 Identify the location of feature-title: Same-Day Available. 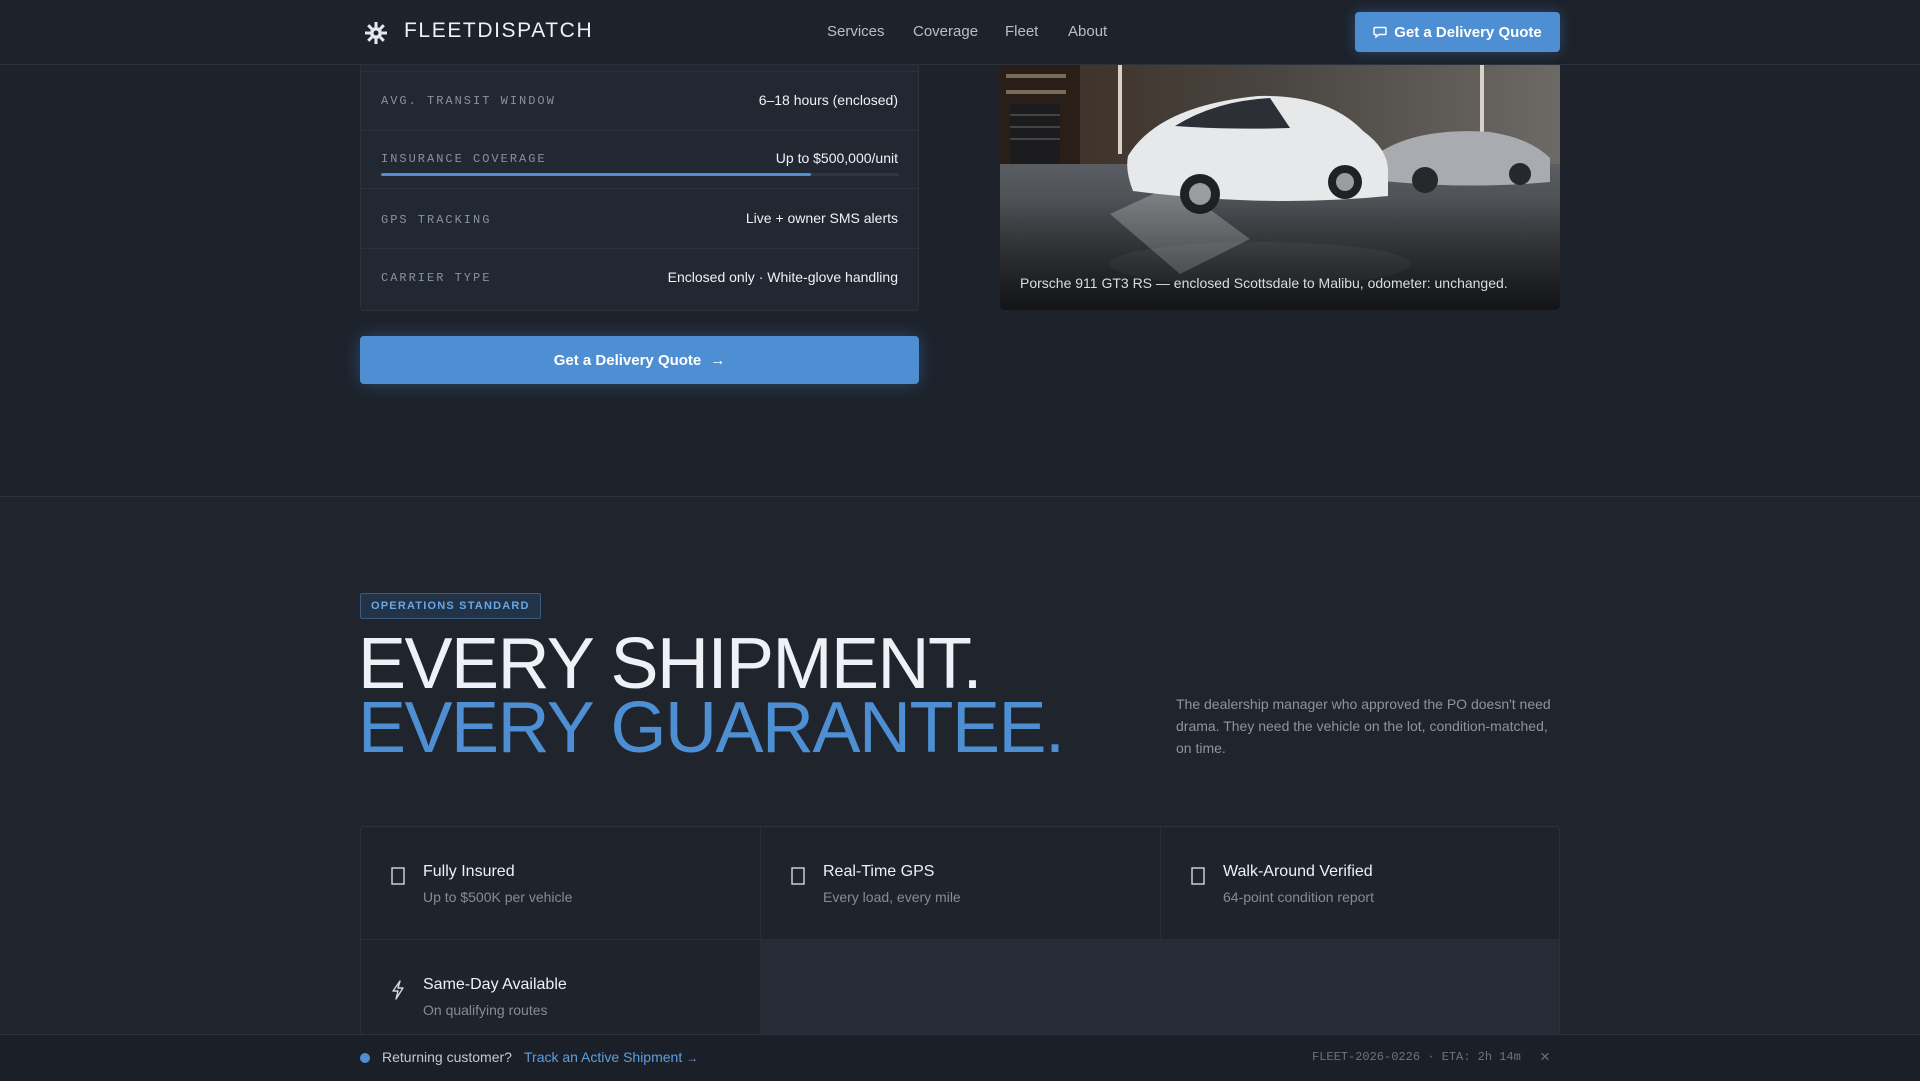
(495, 984).